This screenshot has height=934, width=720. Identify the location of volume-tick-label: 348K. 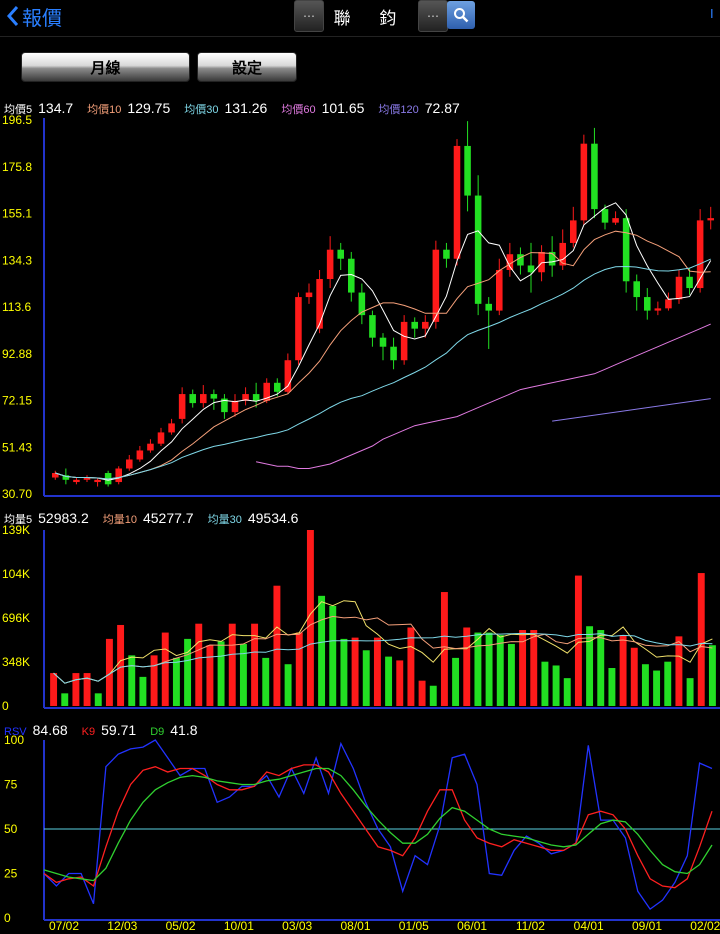
(16, 662).